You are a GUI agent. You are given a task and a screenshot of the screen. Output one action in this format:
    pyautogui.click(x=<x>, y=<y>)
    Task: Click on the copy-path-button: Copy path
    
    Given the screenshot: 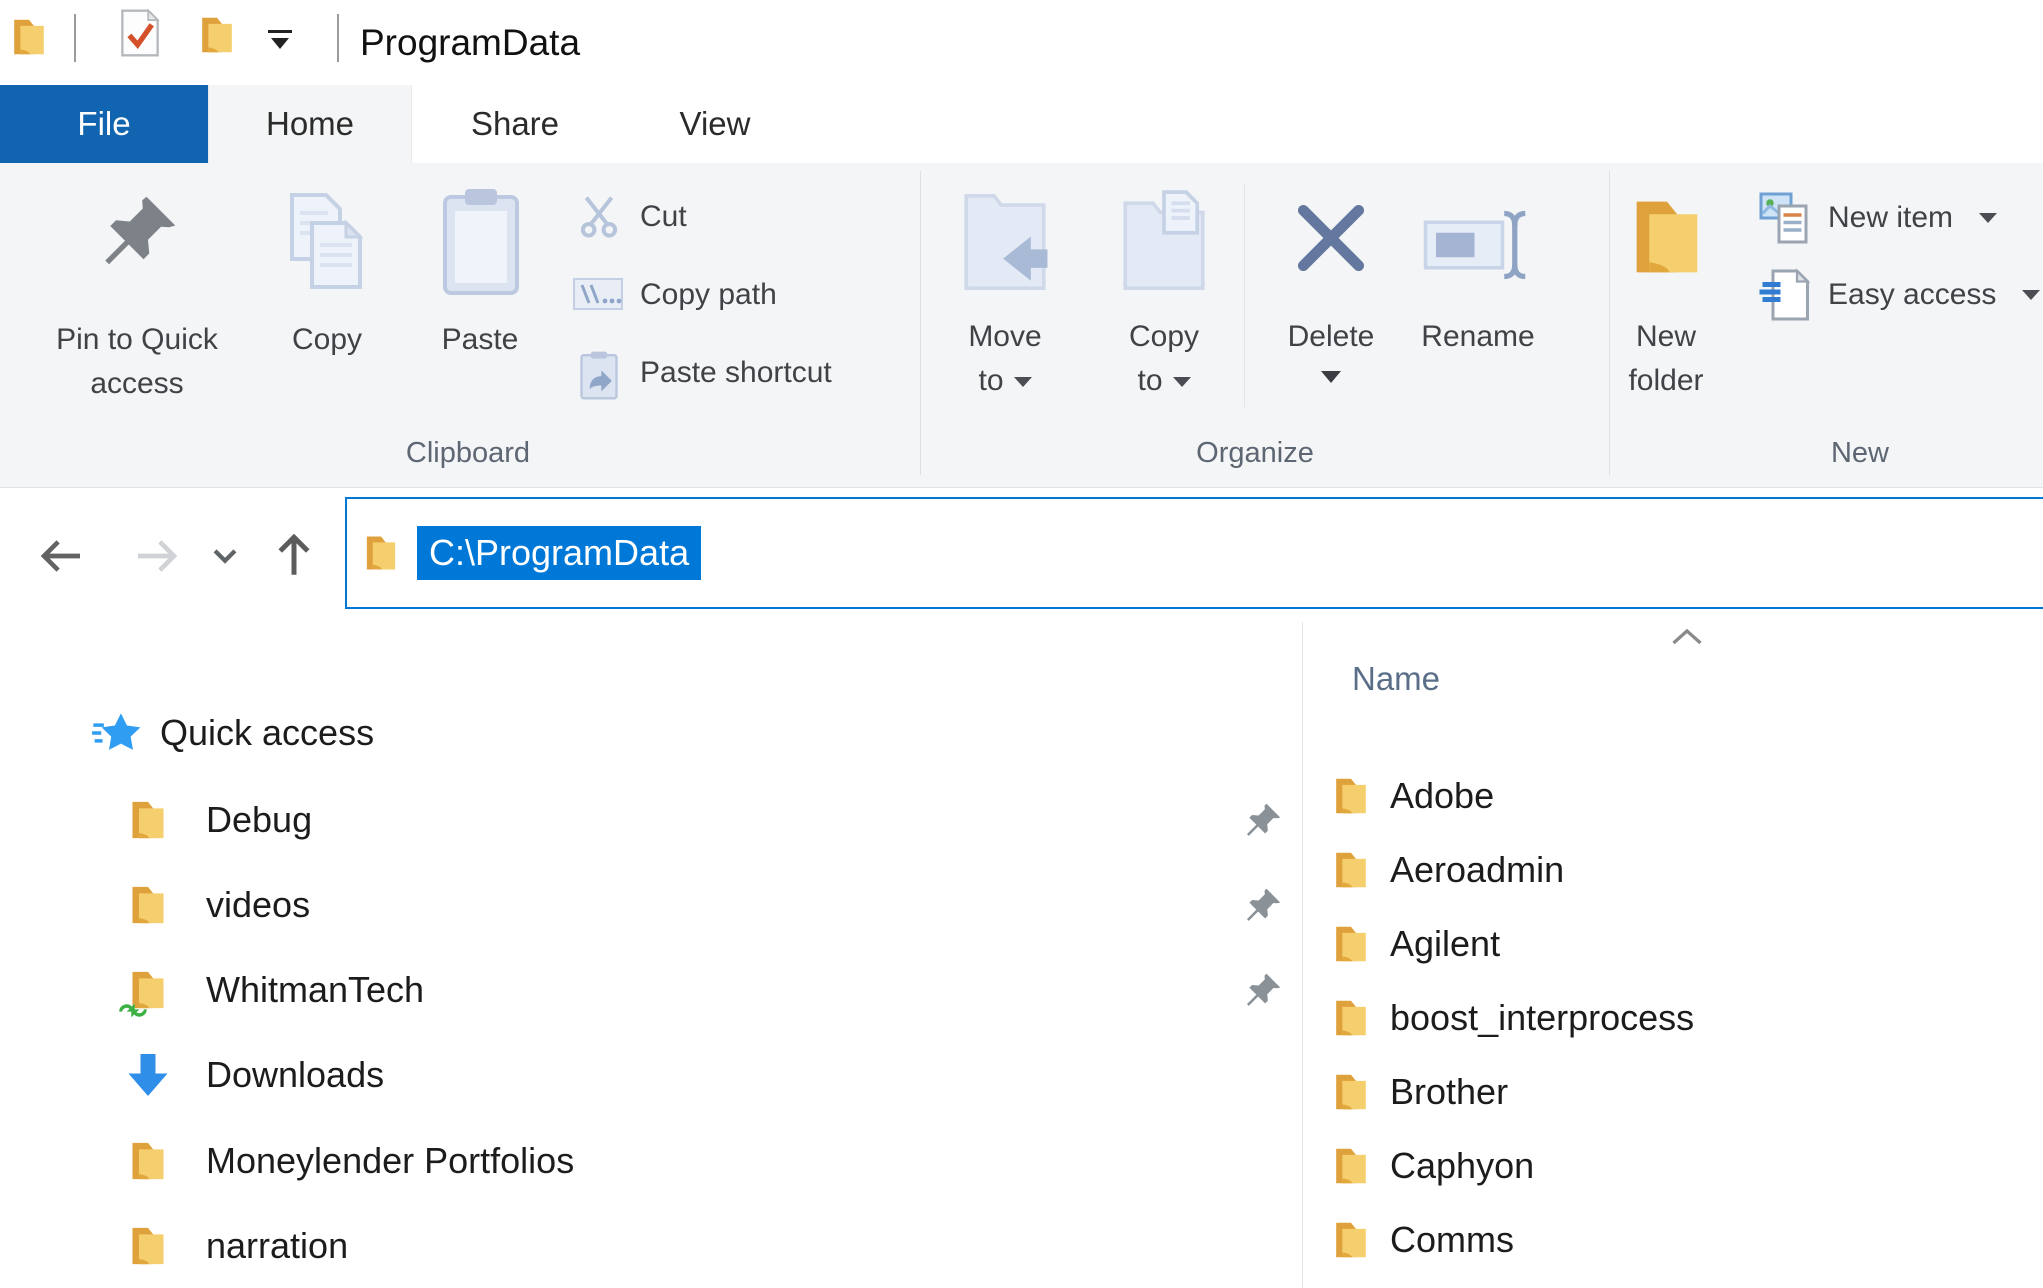 What is the action you would take?
    pyautogui.click(x=708, y=295)
    